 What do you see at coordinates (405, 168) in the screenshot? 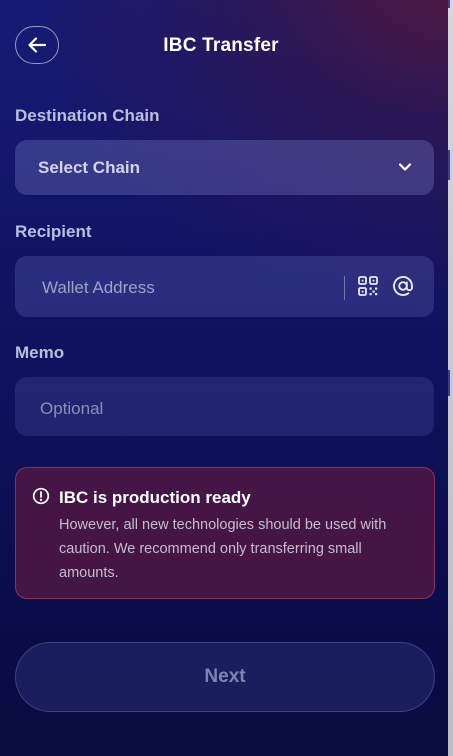
I see `chevron-down-icon` at bounding box center [405, 168].